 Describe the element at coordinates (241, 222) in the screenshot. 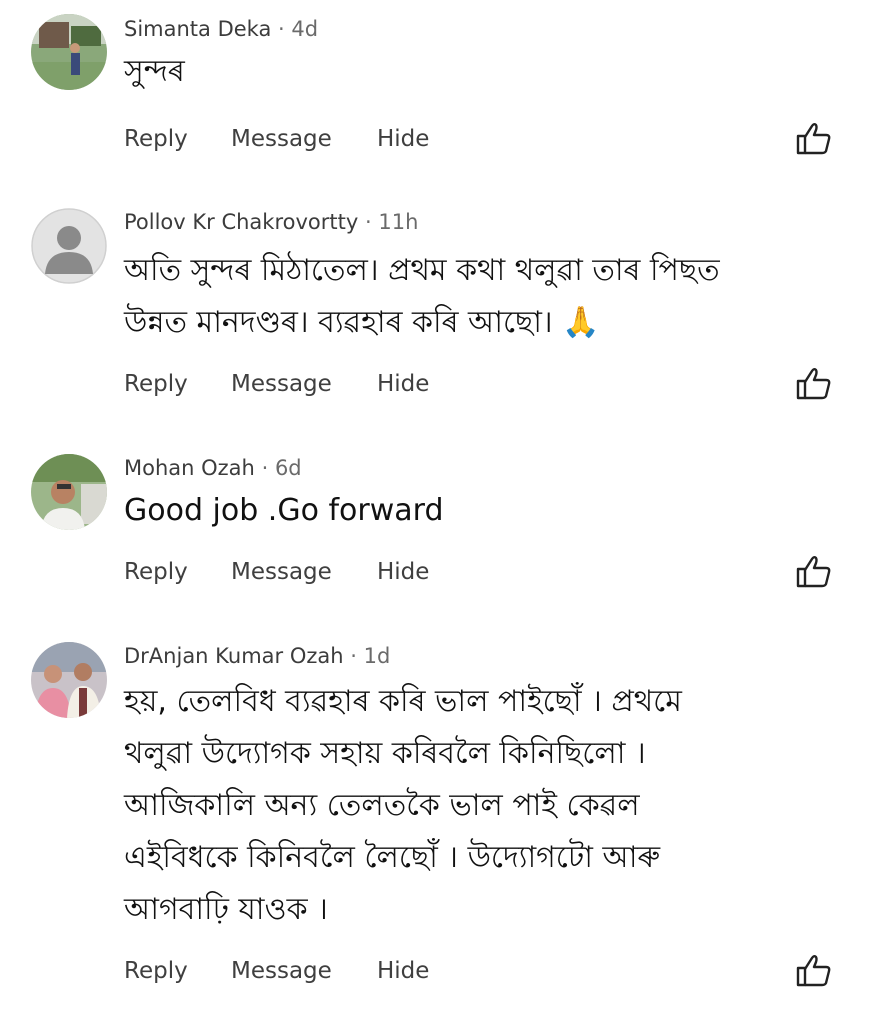

I see `author-name: Pollov Kr Chakrovortty` at that location.